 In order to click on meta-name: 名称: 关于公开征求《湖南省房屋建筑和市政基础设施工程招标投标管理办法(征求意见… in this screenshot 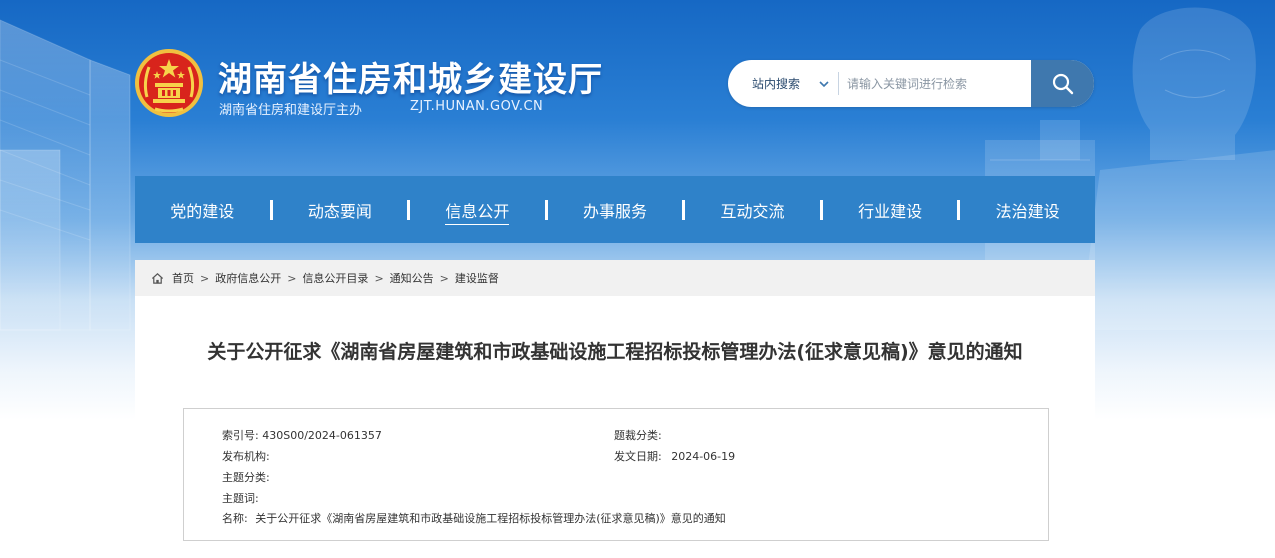, I will do `click(474, 518)`.